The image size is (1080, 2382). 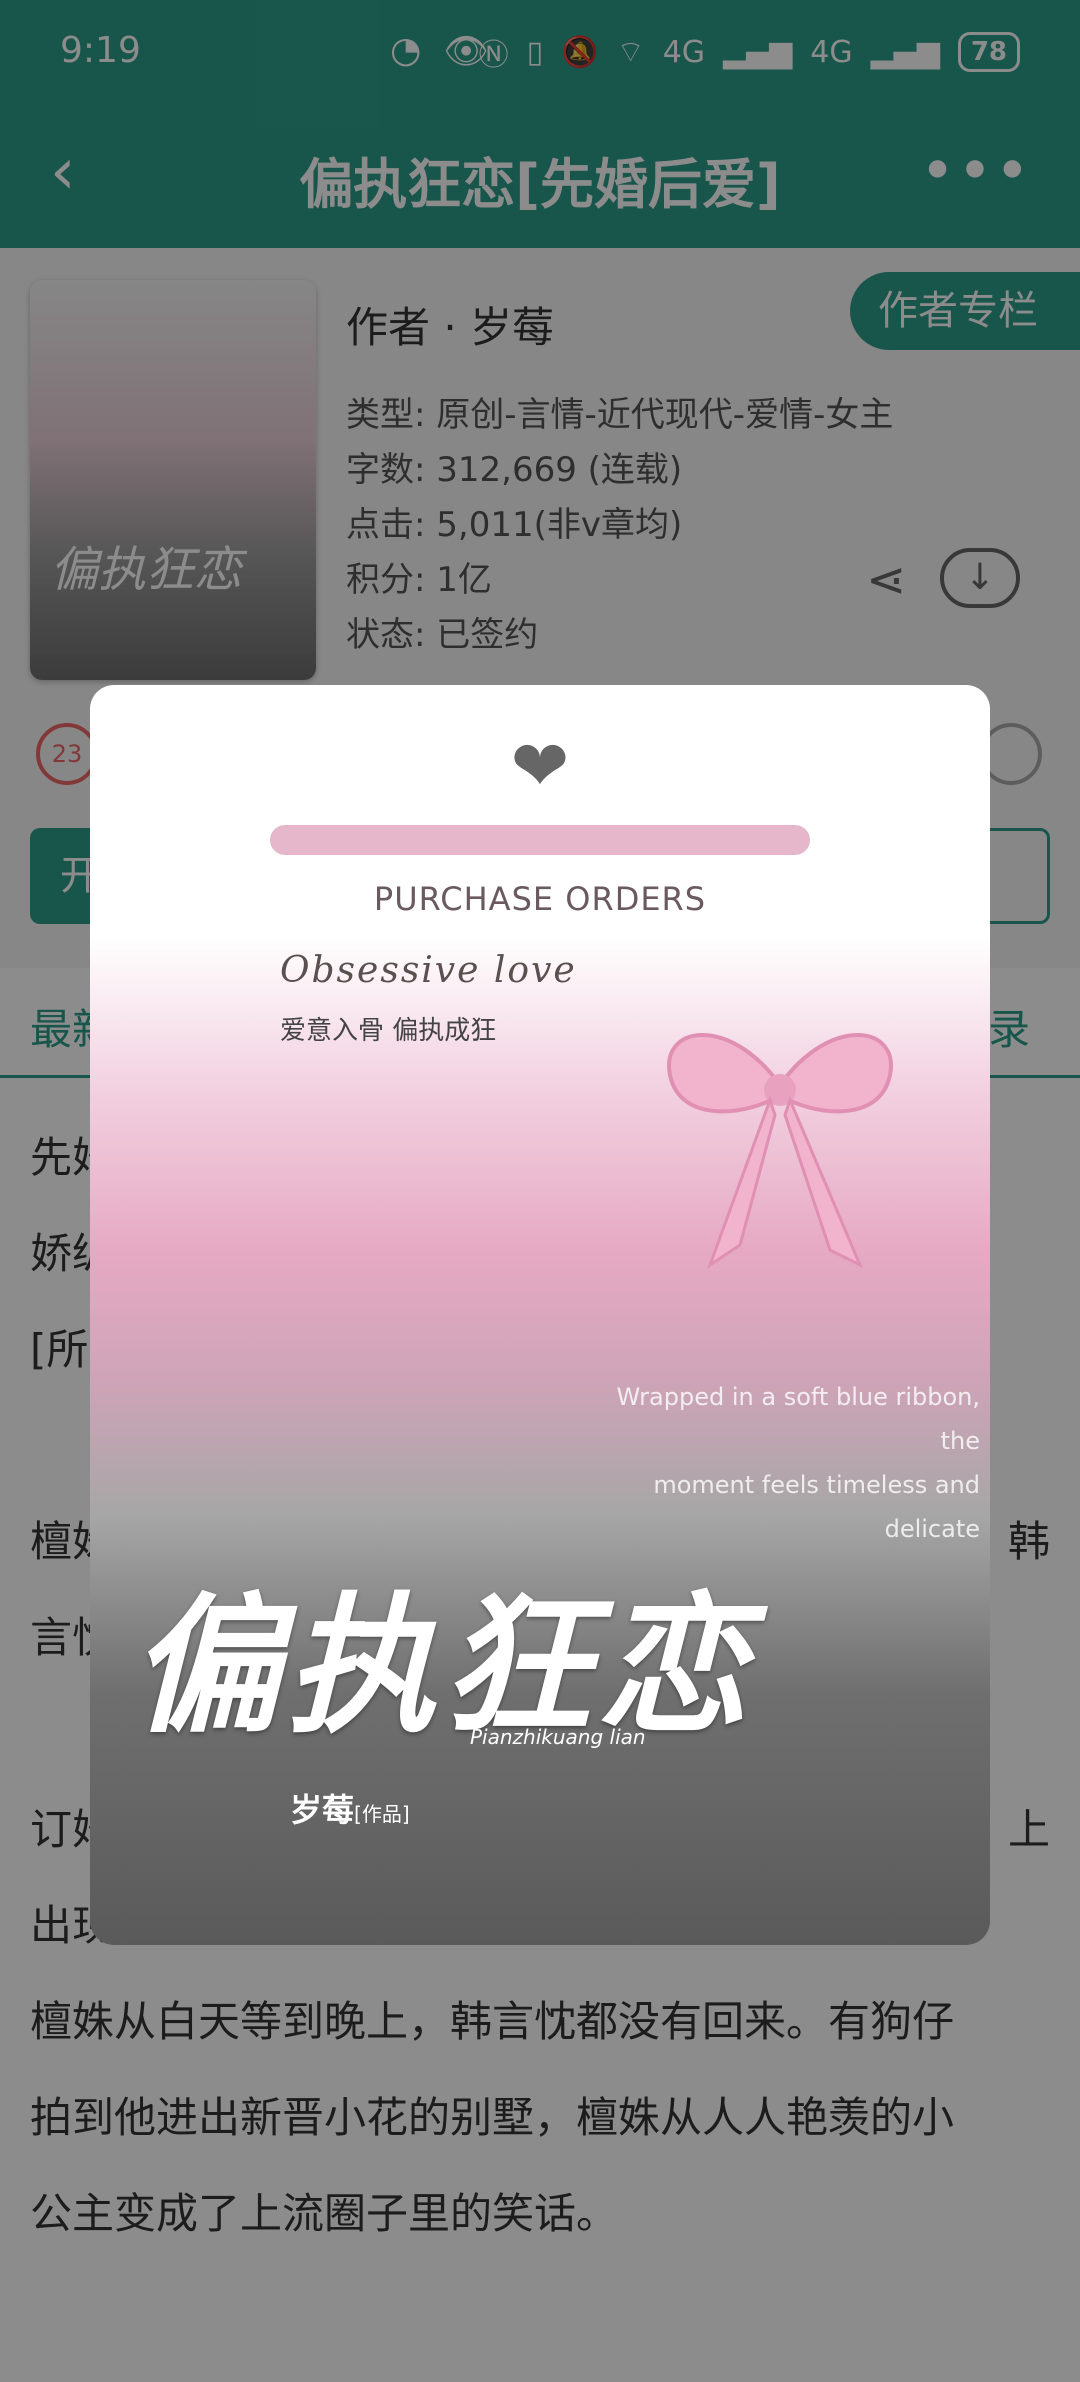 What do you see at coordinates (558, 1737) in the screenshot?
I see `cover-romanized-title: Pianzhikuang lian` at bounding box center [558, 1737].